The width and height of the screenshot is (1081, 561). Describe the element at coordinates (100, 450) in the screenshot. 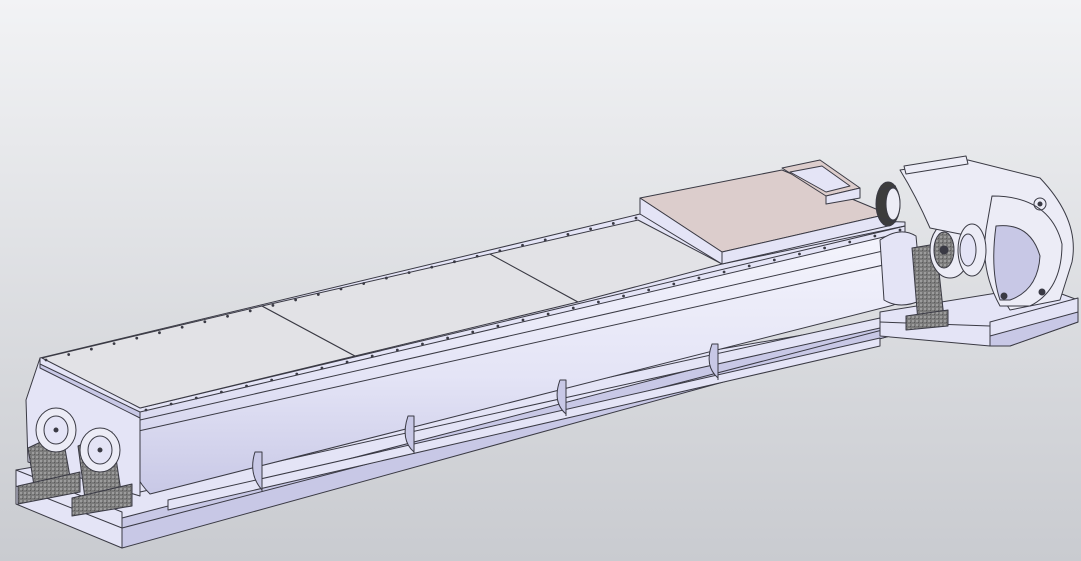

I see `inspection-cover-right` at that location.